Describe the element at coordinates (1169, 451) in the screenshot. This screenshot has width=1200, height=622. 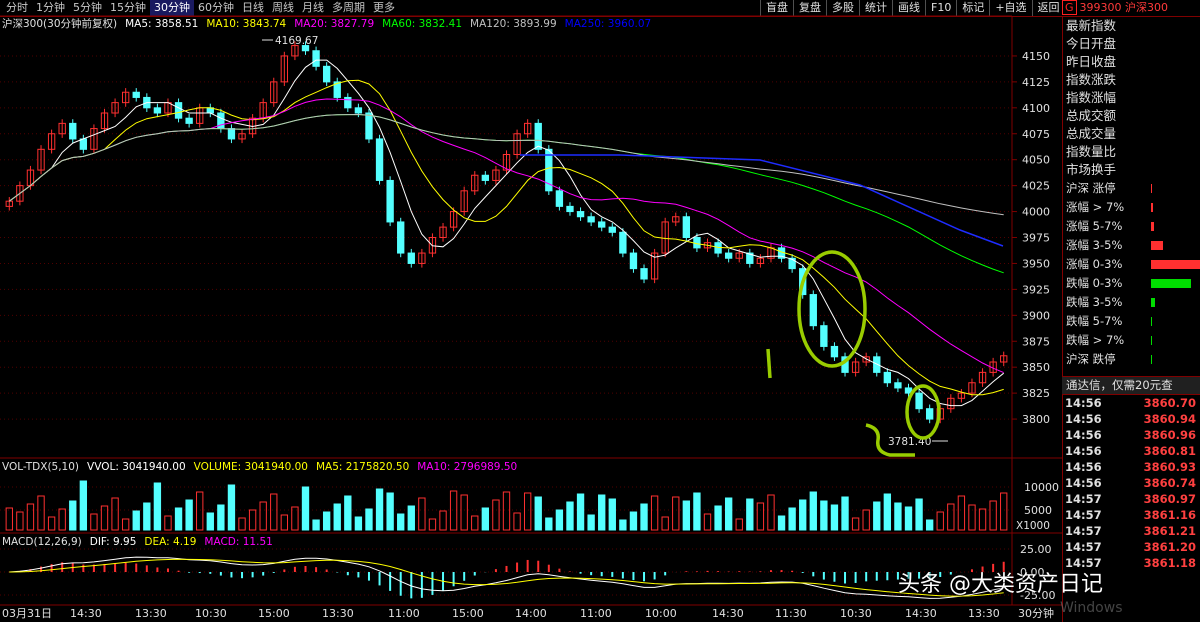
I see `tick-price: 3860.81` at that location.